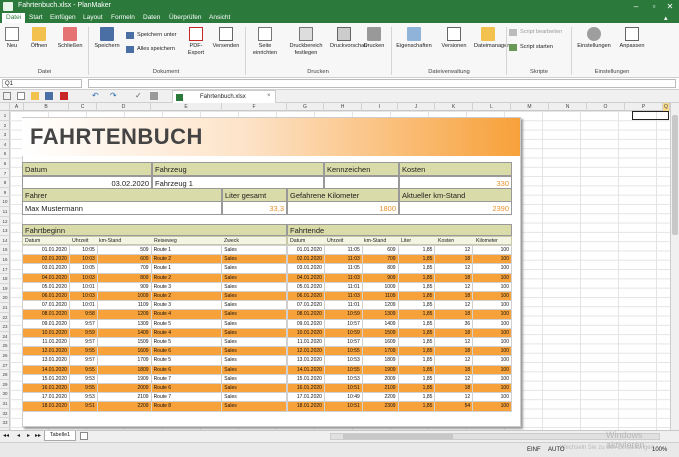  Describe the element at coordinates (265, 41) in the screenshot. I see `page-setup-button: Seite einrichten` at that location.